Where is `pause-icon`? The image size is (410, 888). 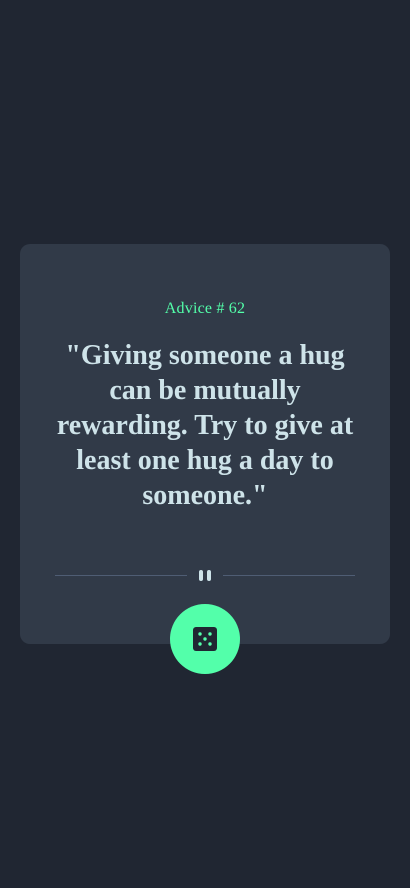
pause-icon is located at coordinates (205, 576).